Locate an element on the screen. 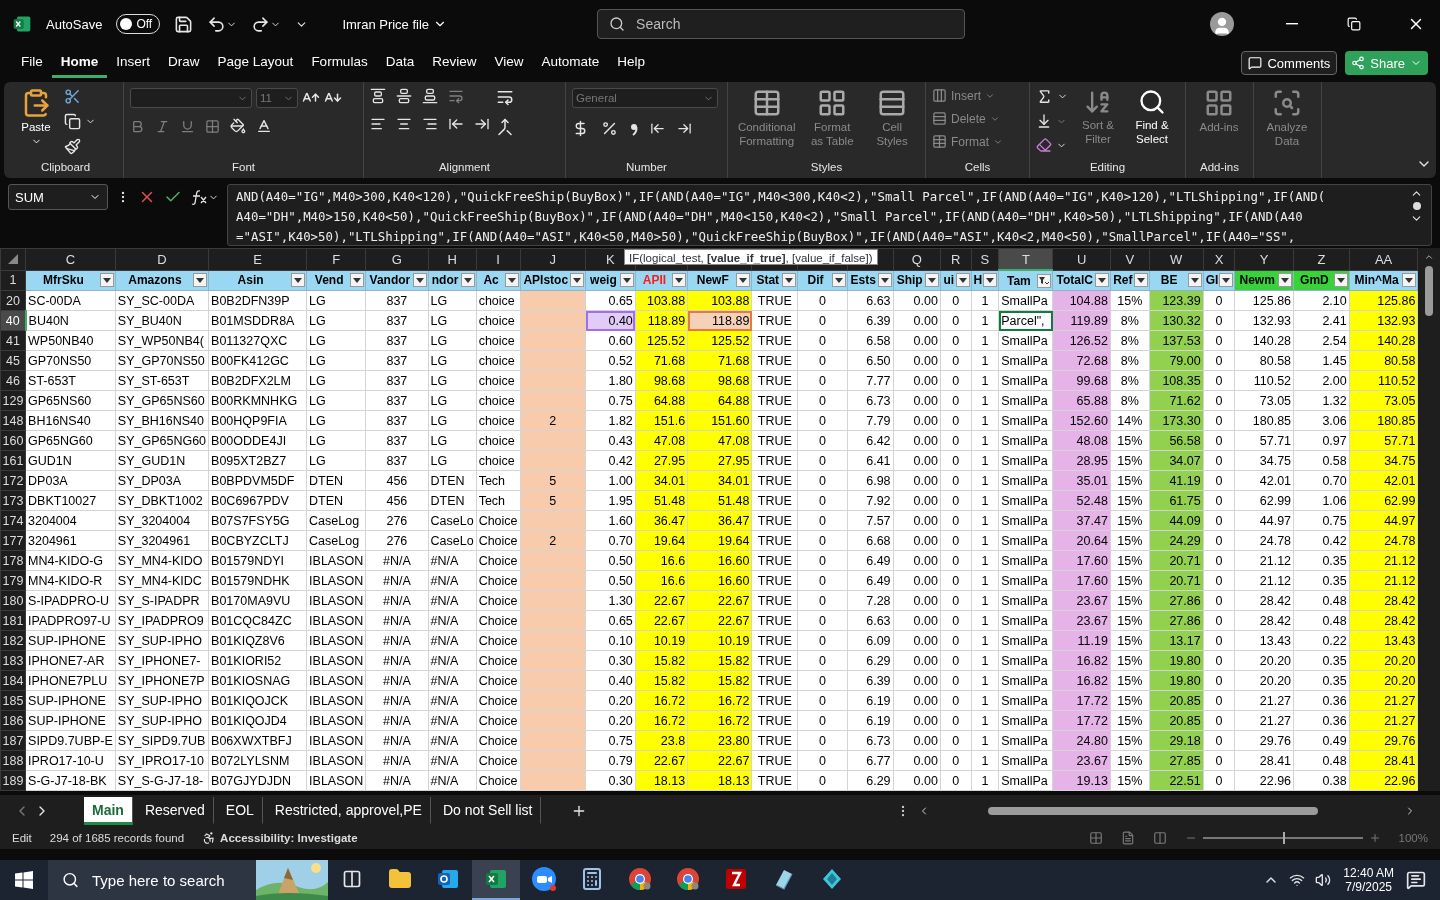 The height and width of the screenshot is (900, 1440). formula-field: AND(A40="IG",M40>300,K40<120),"QuickFreeShip(BuyBox)",IF(AND(A40="IG",M40<300,K40<2),"Small Parcel",IF(AND(A40="IG",K40>120),"LTLShipping",IF(AND( A40="DH",M40>150,K40<50),"QuickFreeShip(BuyBox)",IF(AND(A40="DH",M40<150,K40<2),"Small Parcel",IF(AND(A40="DH",K40>50),"LTLShipping",IF(AND(A40 ="ASI",K40>50),"LTLShipping",IF(AND(A40="ASI",K40<50,M40>50),"QuickFreeShip(BuyBox)",IF(AND(A40="ASI",K40<2,M40<50),"SmallParcel",IF(A40="SS", is located at coordinates (829, 215).